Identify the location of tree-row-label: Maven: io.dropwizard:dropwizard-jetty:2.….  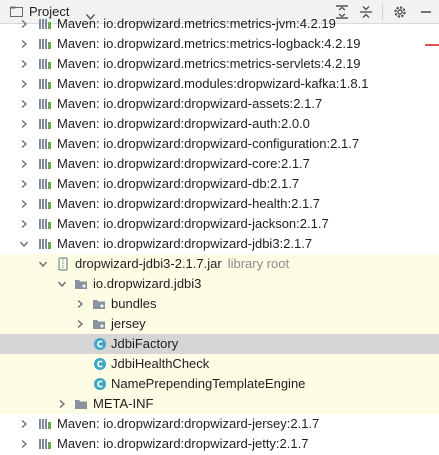
(183, 443).